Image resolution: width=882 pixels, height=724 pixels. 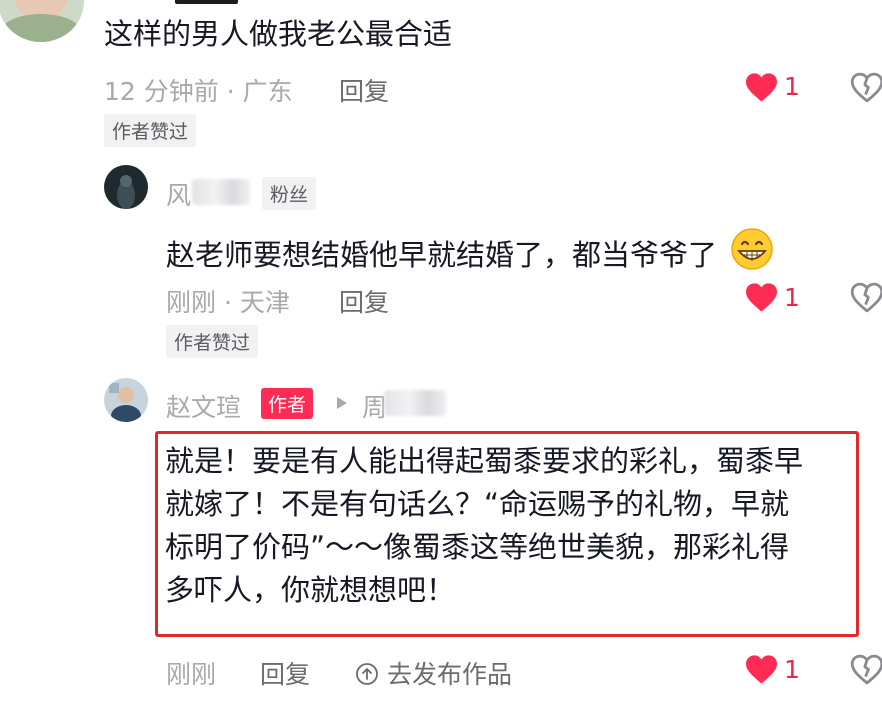 I want to click on grin-emoji, so click(x=752, y=252).